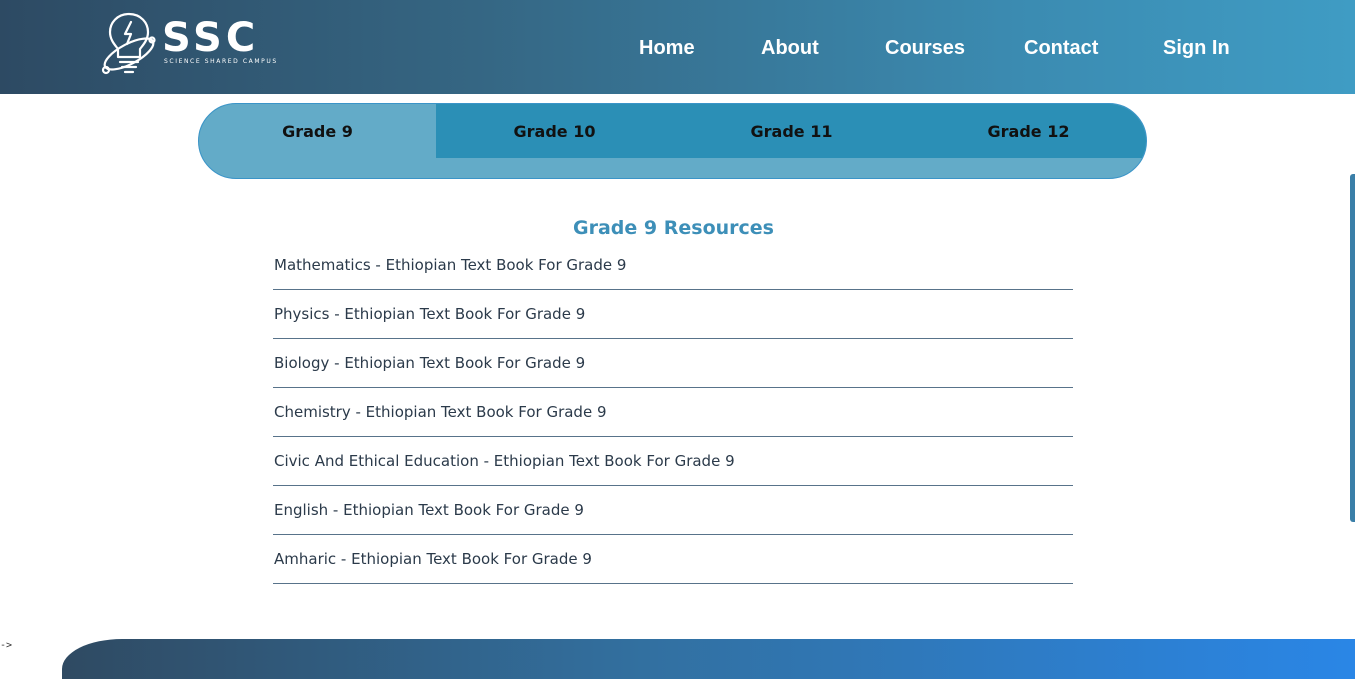  Describe the element at coordinates (791, 131) in the screenshot. I see `tab-grade-11: Grade 11` at that location.